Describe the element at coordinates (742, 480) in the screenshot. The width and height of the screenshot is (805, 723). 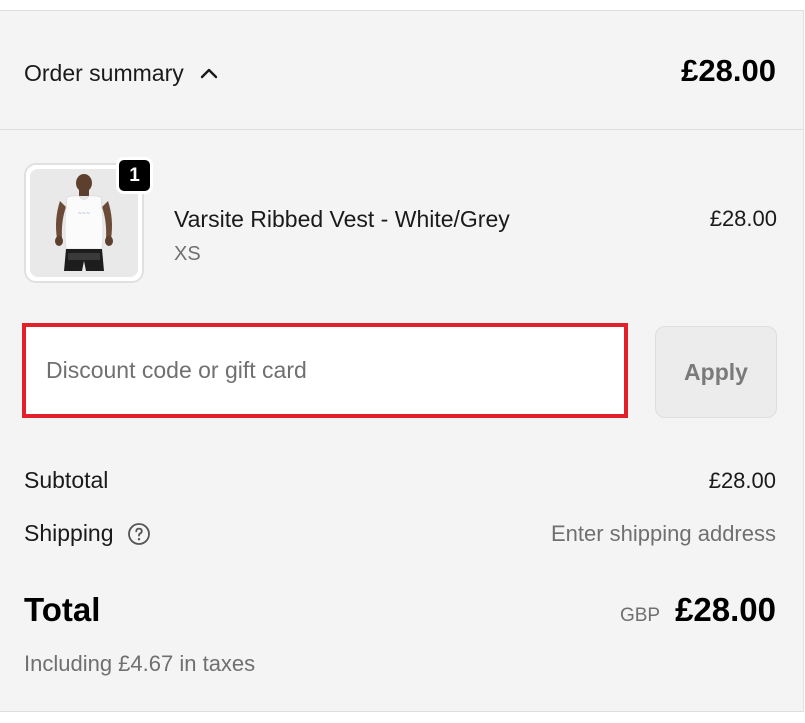
I see `subtotal-value: £28.00` at that location.